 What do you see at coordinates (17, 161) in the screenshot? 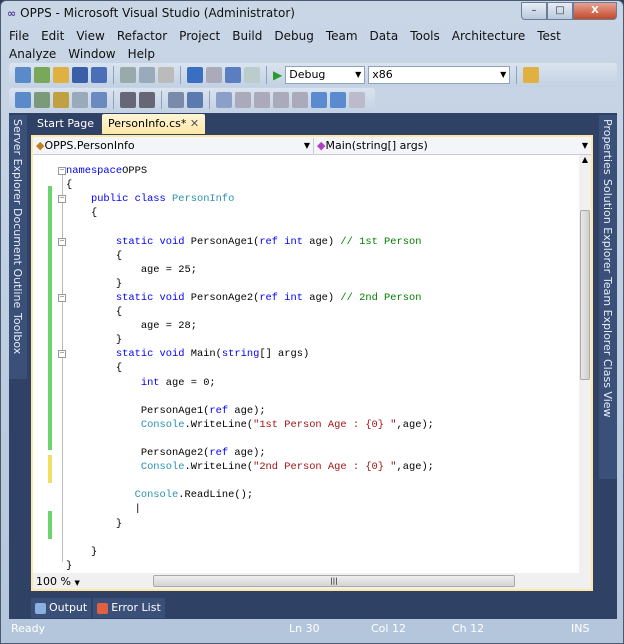
I see `panel-server-explorer: Server Explorer` at bounding box center [17, 161].